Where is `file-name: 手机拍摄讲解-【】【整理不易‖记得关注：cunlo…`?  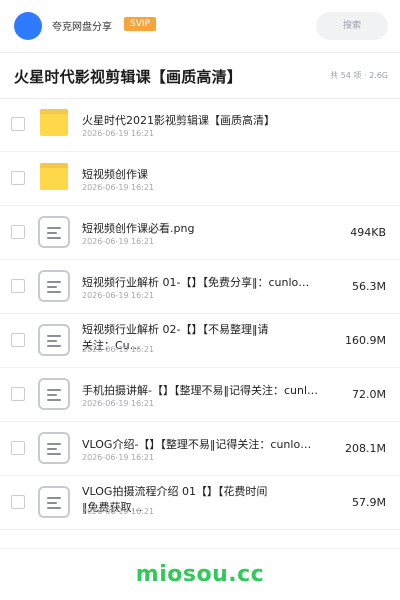
file-name: 手机拍摄讲解-【】【整理不易‖记得关注：cunlo… is located at coordinates (202, 390).